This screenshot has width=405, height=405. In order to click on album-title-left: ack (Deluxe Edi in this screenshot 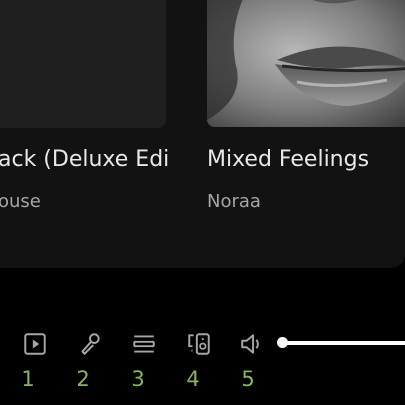, I will do `click(93, 160)`.